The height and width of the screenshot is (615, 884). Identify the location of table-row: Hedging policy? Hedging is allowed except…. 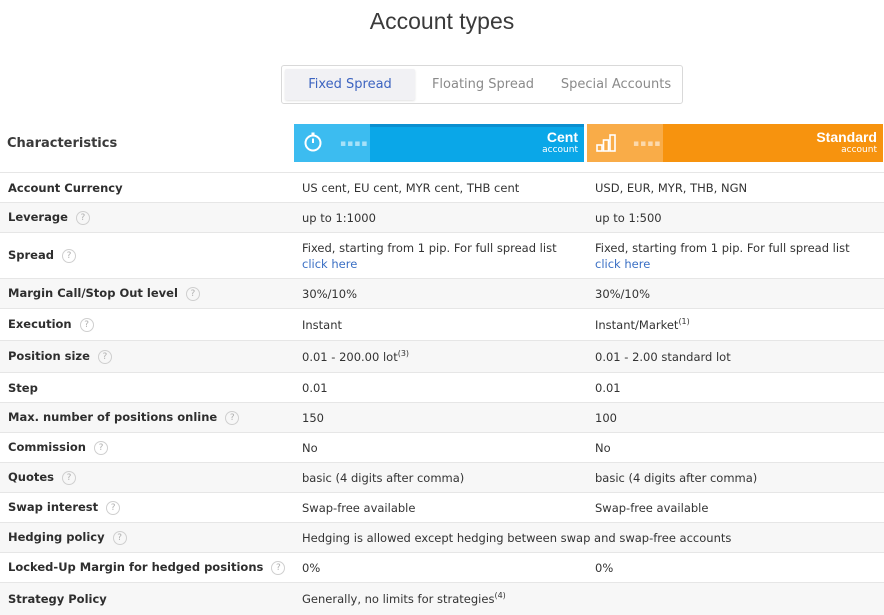
(442, 537).